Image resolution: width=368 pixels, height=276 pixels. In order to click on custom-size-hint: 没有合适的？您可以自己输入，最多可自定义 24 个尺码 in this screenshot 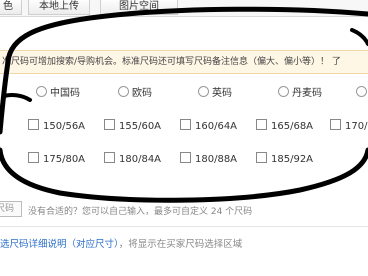, I will do `click(140, 212)`.